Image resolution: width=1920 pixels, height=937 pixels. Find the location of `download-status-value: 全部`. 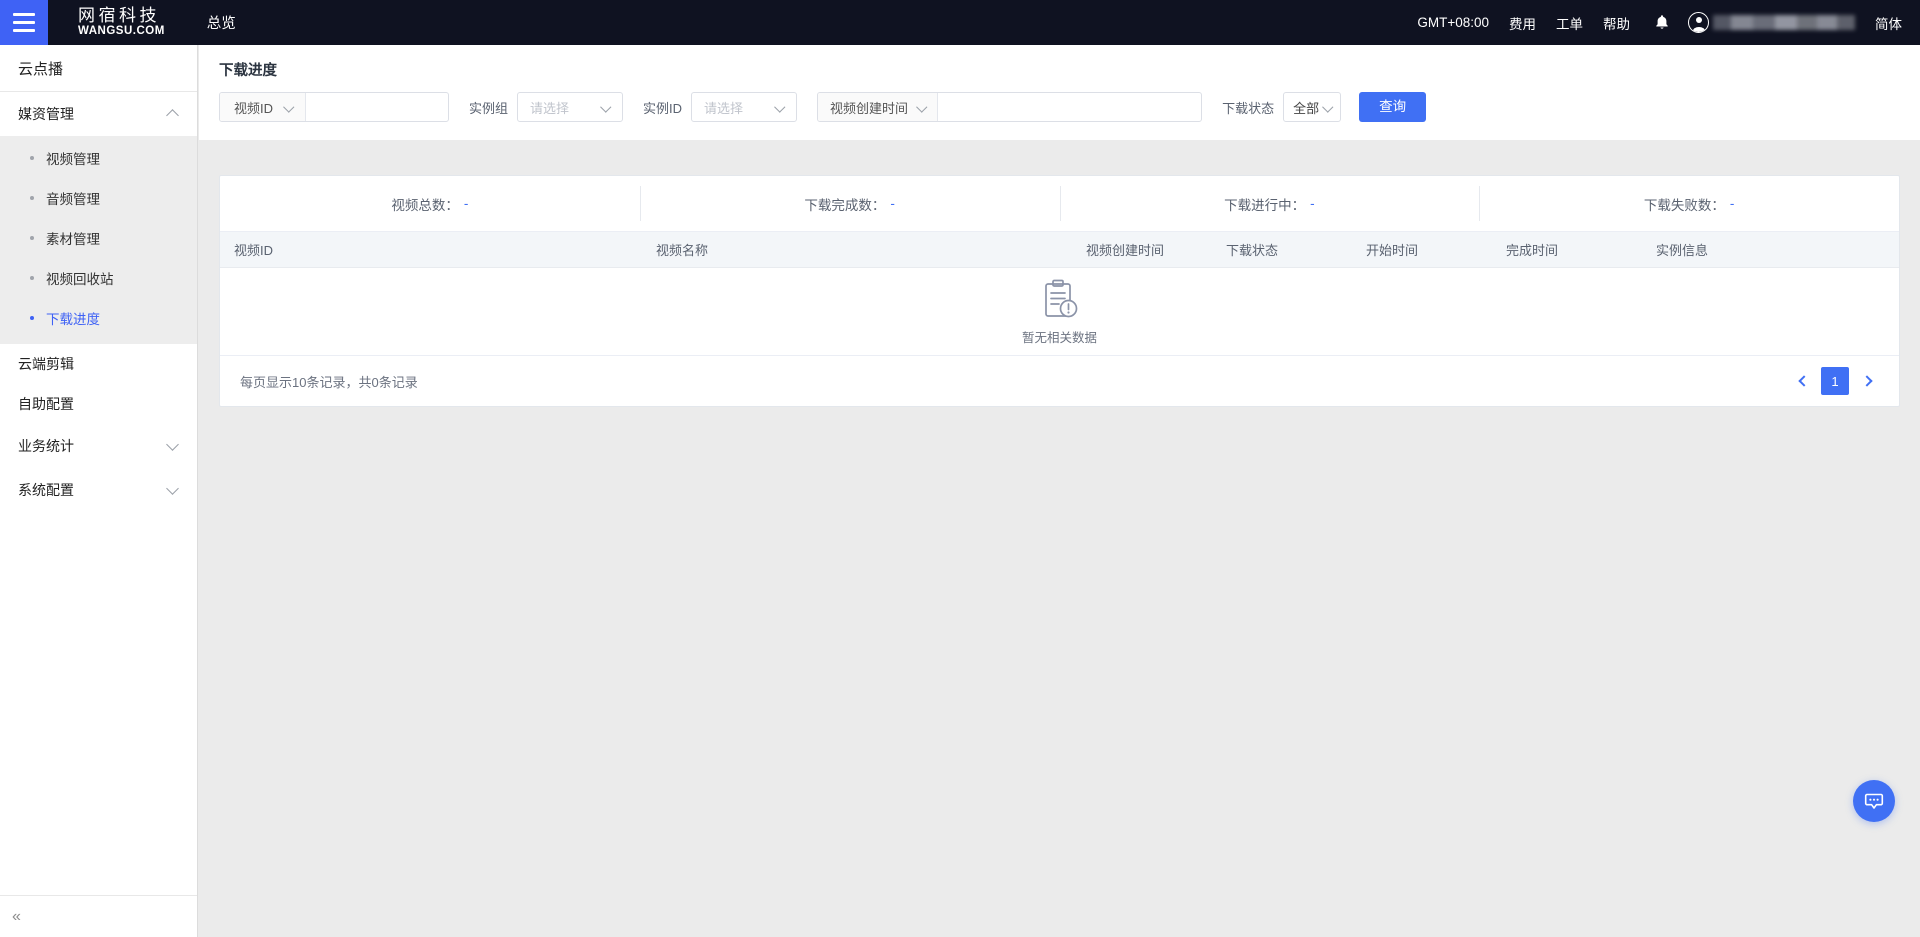

download-status-value: 全部 is located at coordinates (1306, 108).